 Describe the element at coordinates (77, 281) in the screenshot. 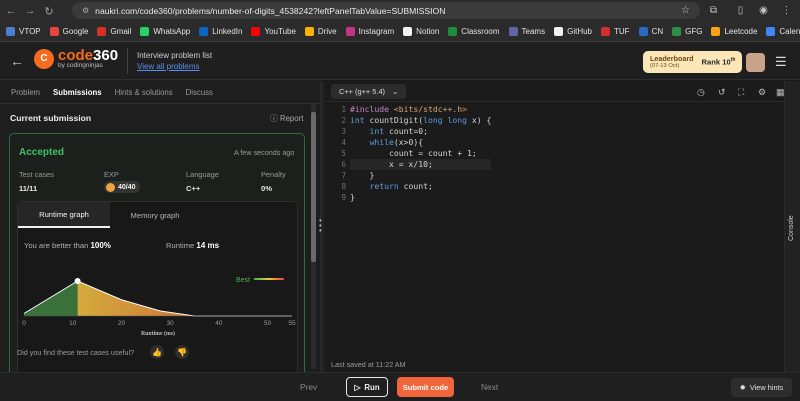

I see `current-runtime-point` at that location.